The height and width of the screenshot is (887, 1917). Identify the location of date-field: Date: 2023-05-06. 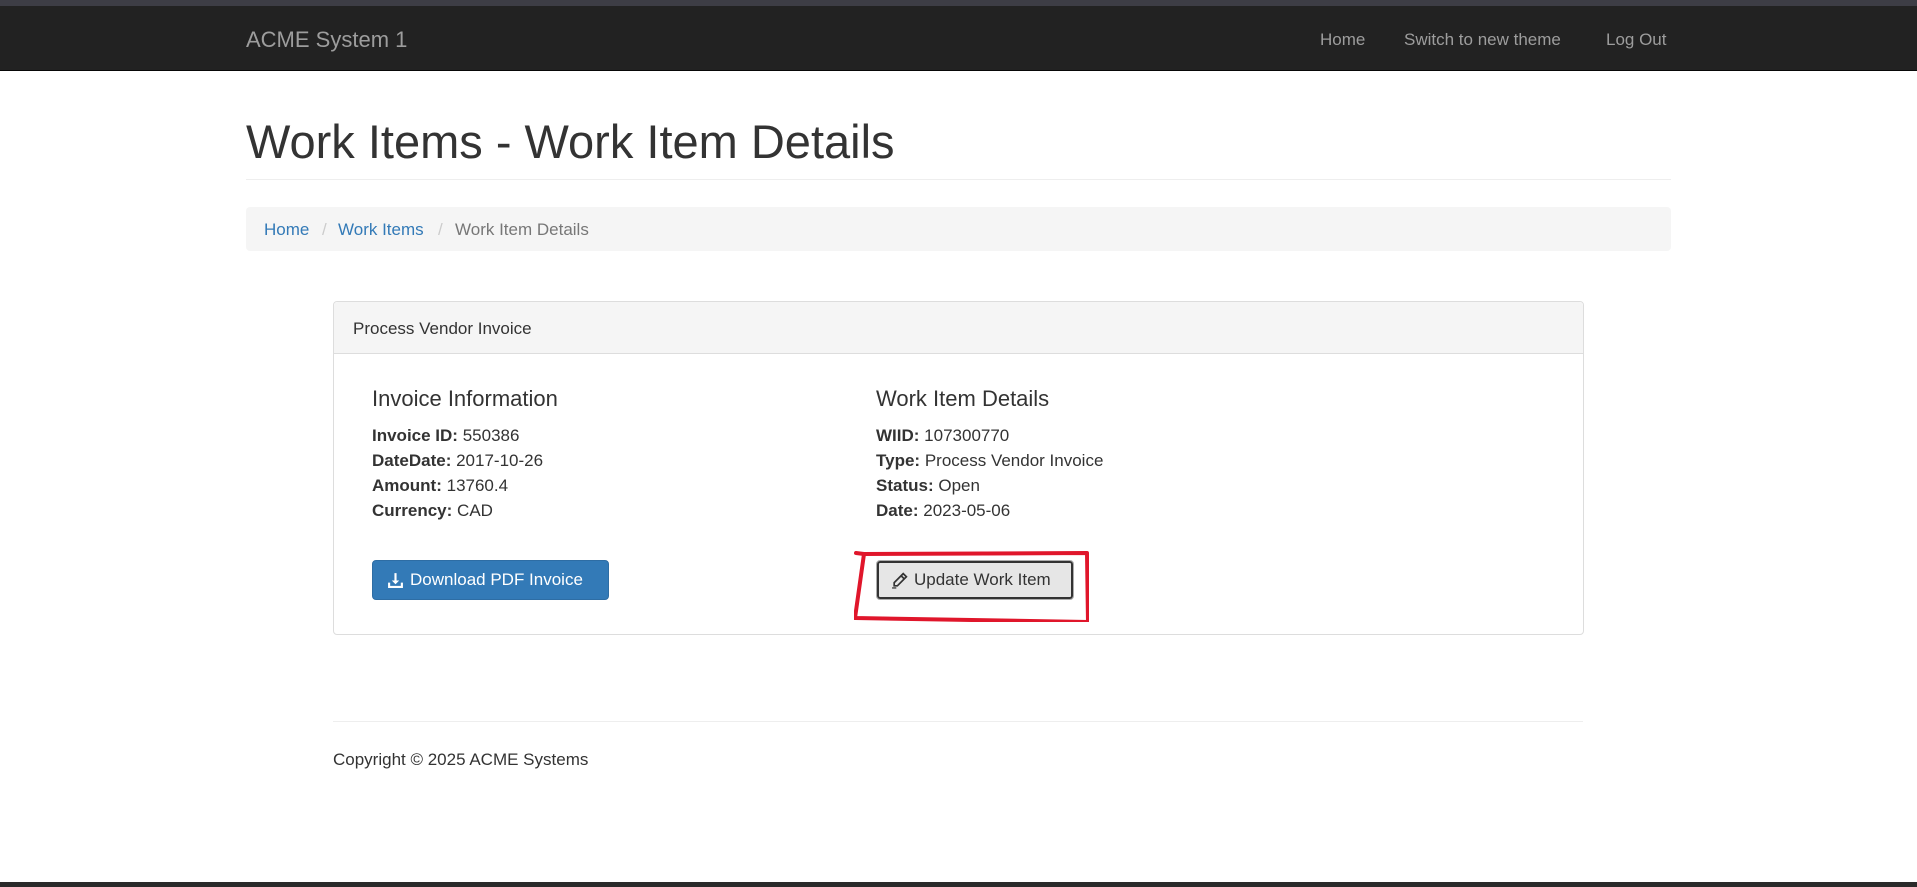
(943, 511).